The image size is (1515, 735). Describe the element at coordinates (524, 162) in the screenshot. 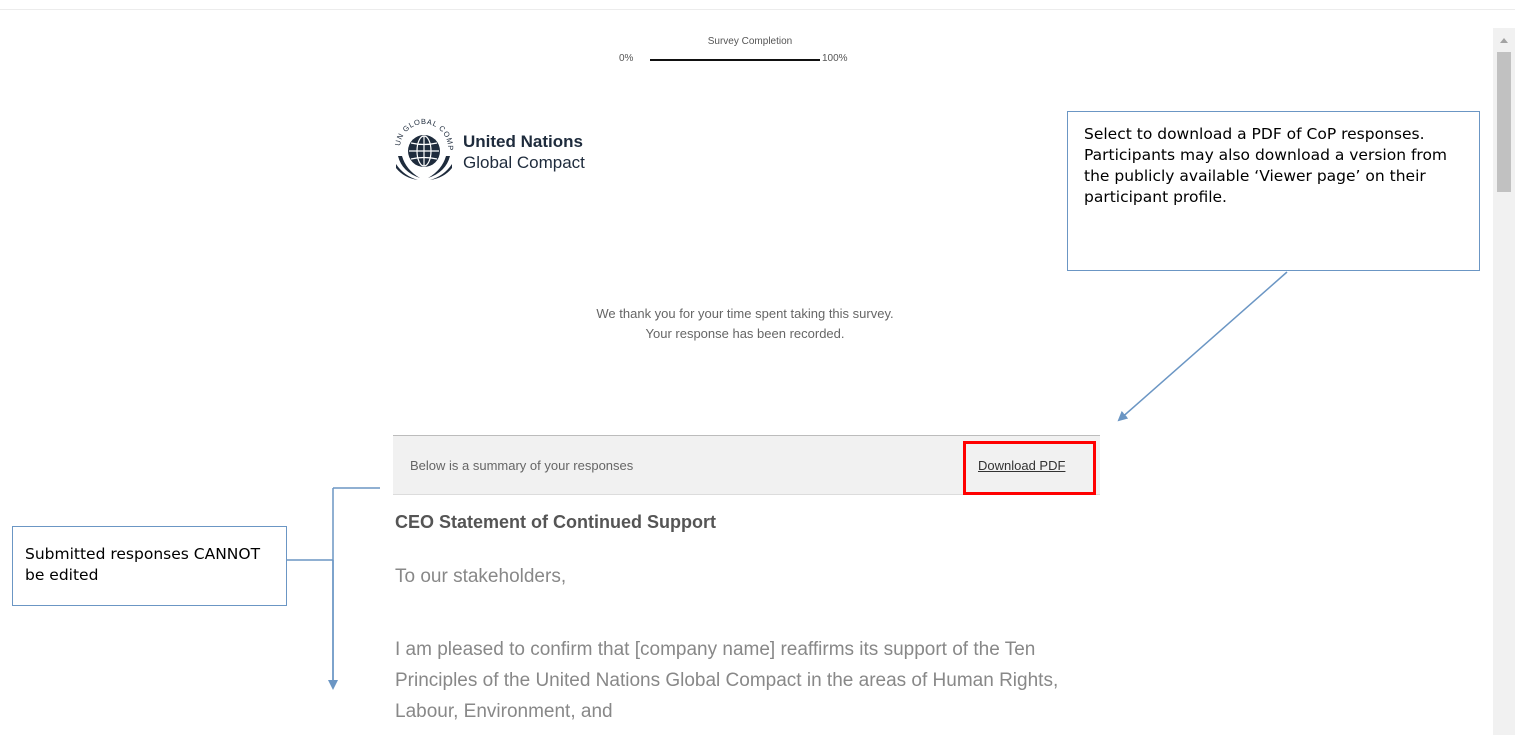

I see `logo-line-global-compact: Global Compact` at that location.